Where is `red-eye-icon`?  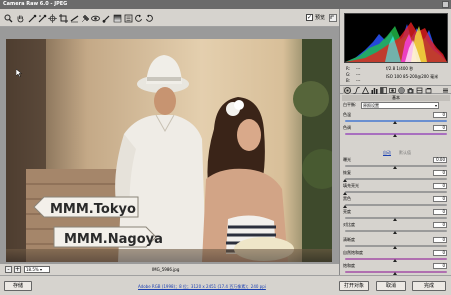 red-eye-icon is located at coordinates (95, 18).